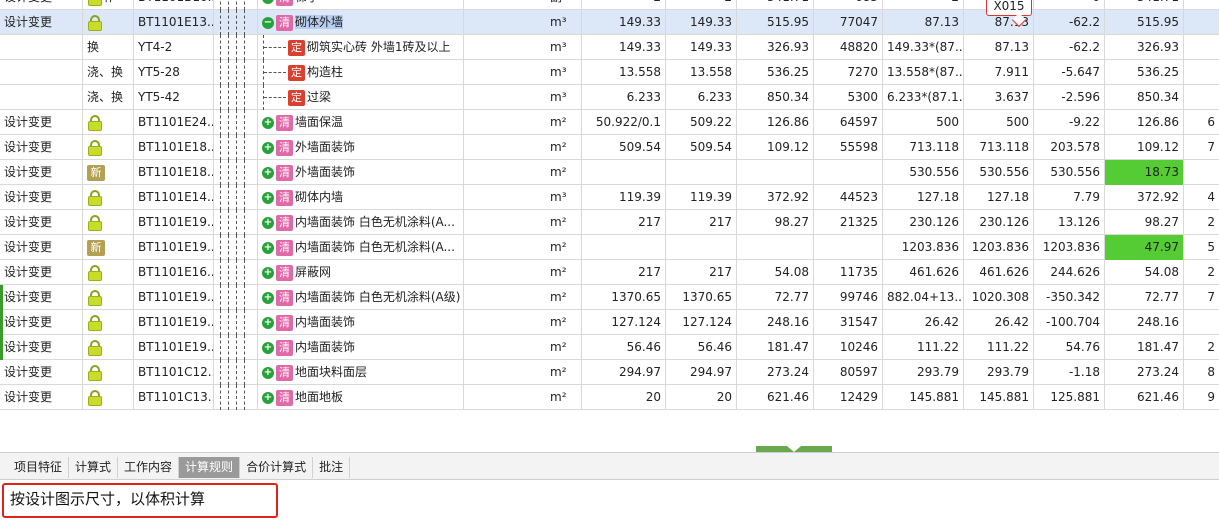  I want to click on tab-工作内容: 工作内容, so click(149, 467).